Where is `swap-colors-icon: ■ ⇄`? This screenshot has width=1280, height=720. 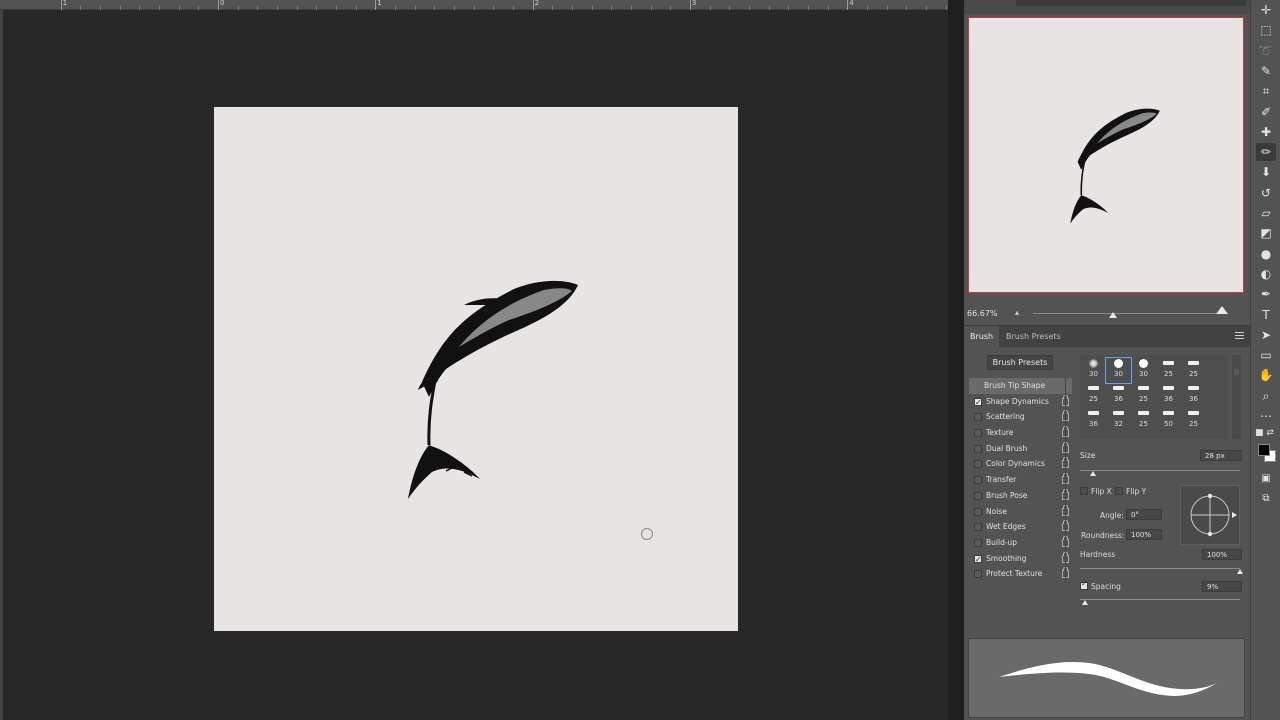 swap-colors-icon: ■ ⇄ is located at coordinates (1264, 433).